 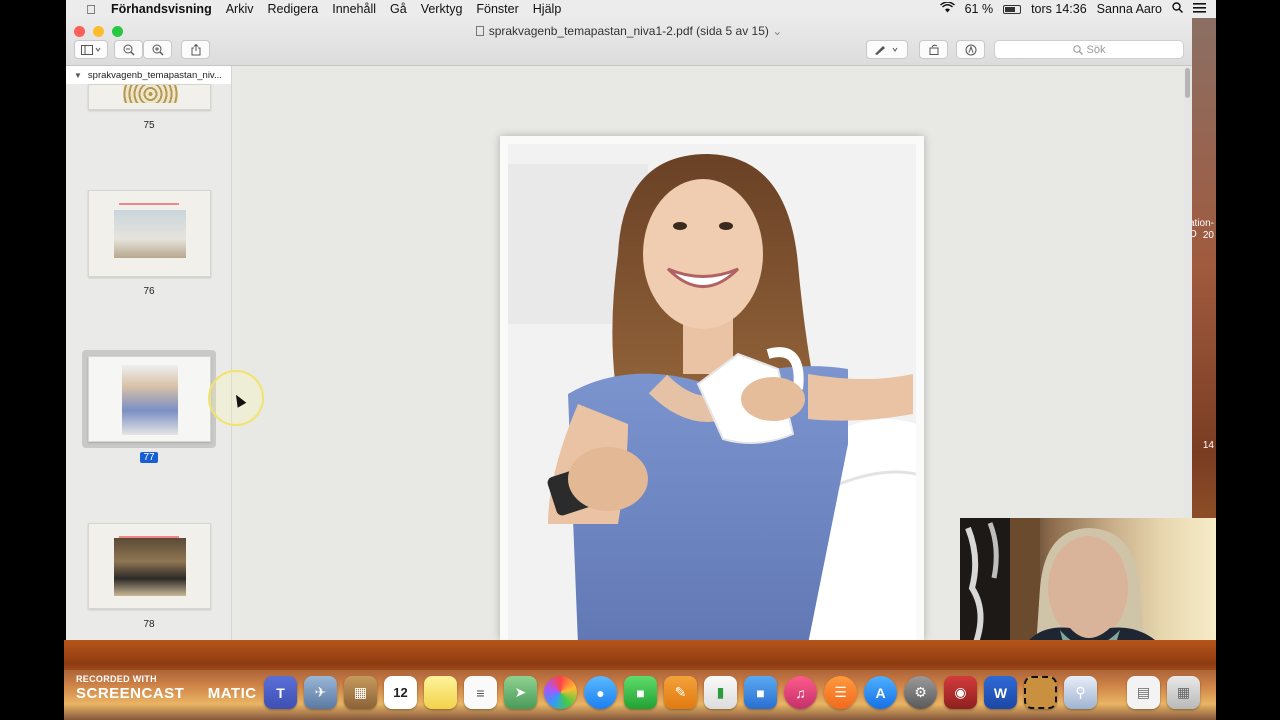 What do you see at coordinates (292, 9) in the screenshot?
I see `menu-redigera: Redigera` at bounding box center [292, 9].